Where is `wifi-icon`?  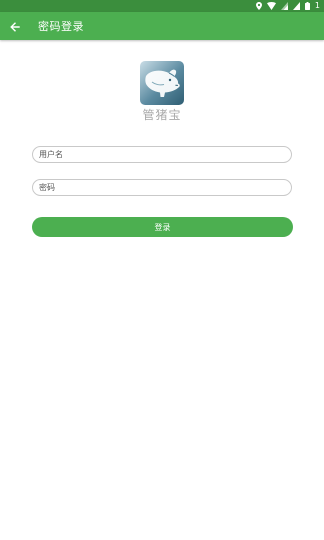
wifi-icon is located at coordinates (271, 6).